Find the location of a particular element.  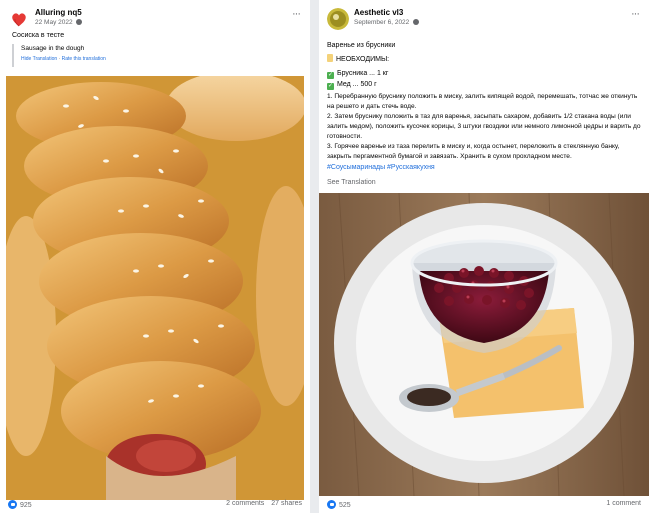

post-footer: 925 2 comments 27 shares is located at coordinates (155, 505).